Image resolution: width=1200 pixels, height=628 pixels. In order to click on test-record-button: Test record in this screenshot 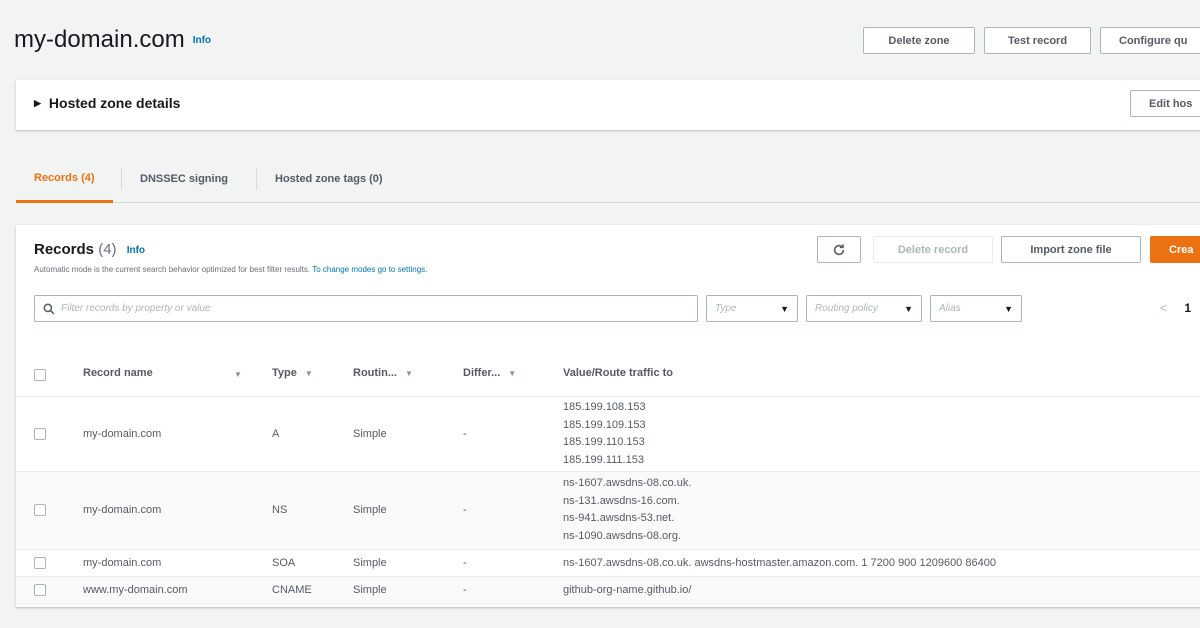, I will do `click(1037, 40)`.